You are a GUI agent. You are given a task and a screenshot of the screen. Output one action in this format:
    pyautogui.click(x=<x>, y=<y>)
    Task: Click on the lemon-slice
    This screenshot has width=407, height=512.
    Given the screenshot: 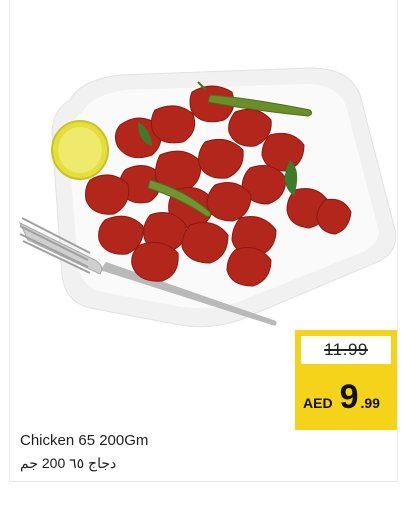 What is the action you would take?
    pyautogui.click(x=80, y=150)
    